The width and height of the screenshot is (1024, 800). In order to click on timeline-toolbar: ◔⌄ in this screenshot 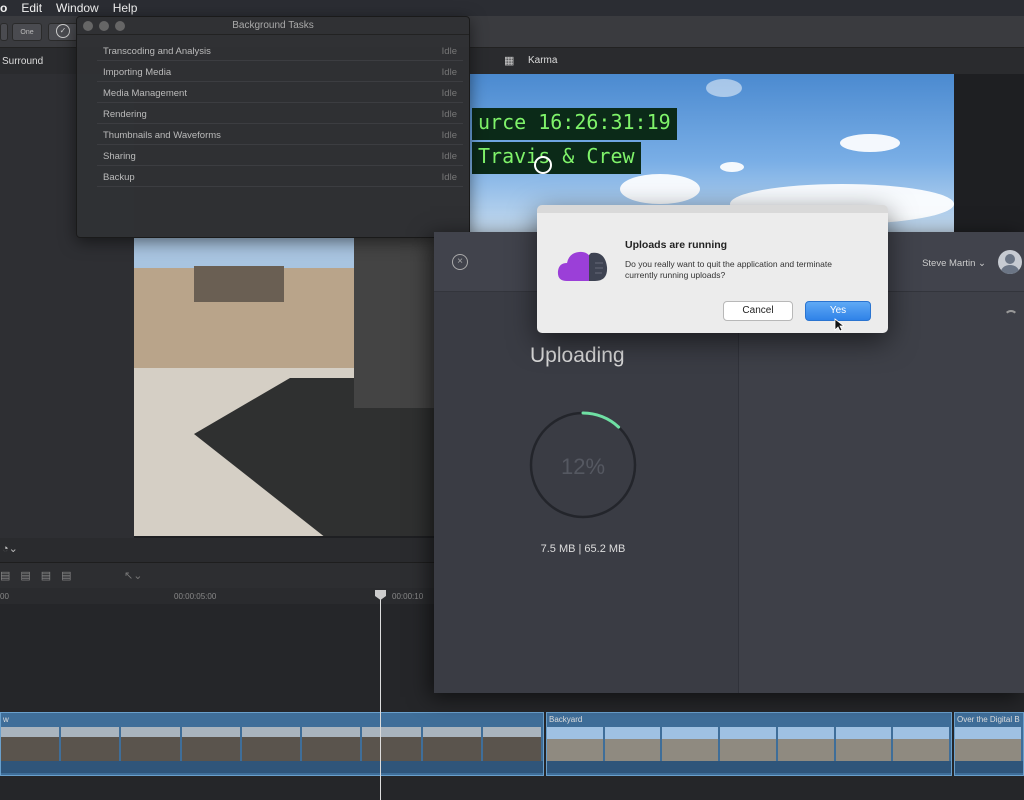, I will do `click(218, 550)`.